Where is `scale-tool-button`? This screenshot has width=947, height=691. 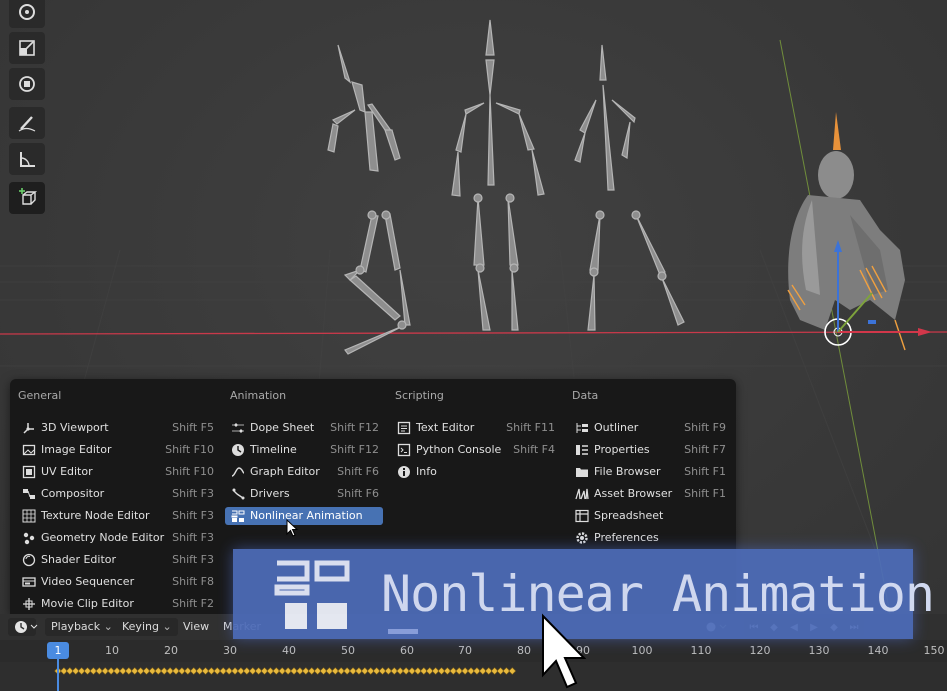
scale-tool-button is located at coordinates (27, 48).